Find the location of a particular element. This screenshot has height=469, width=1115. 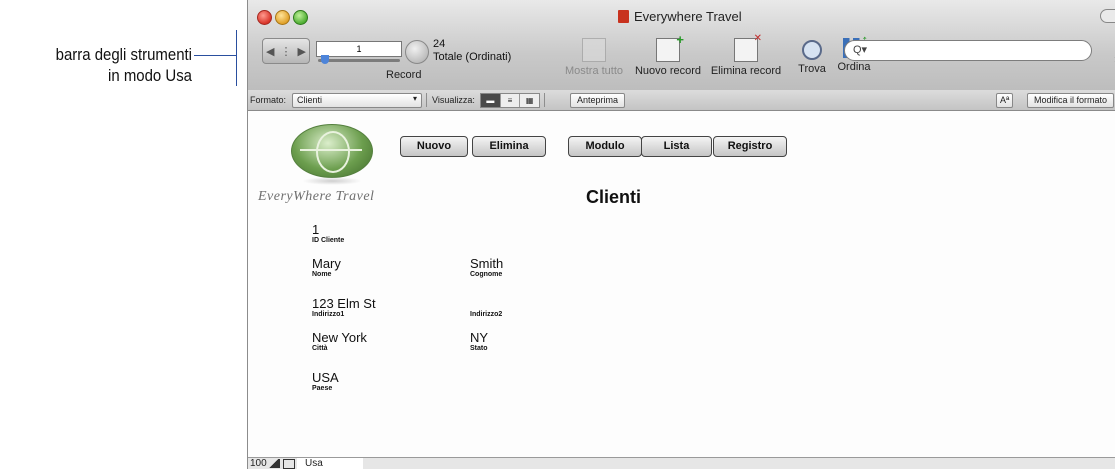

modulo-button: Modulo is located at coordinates (605, 146).